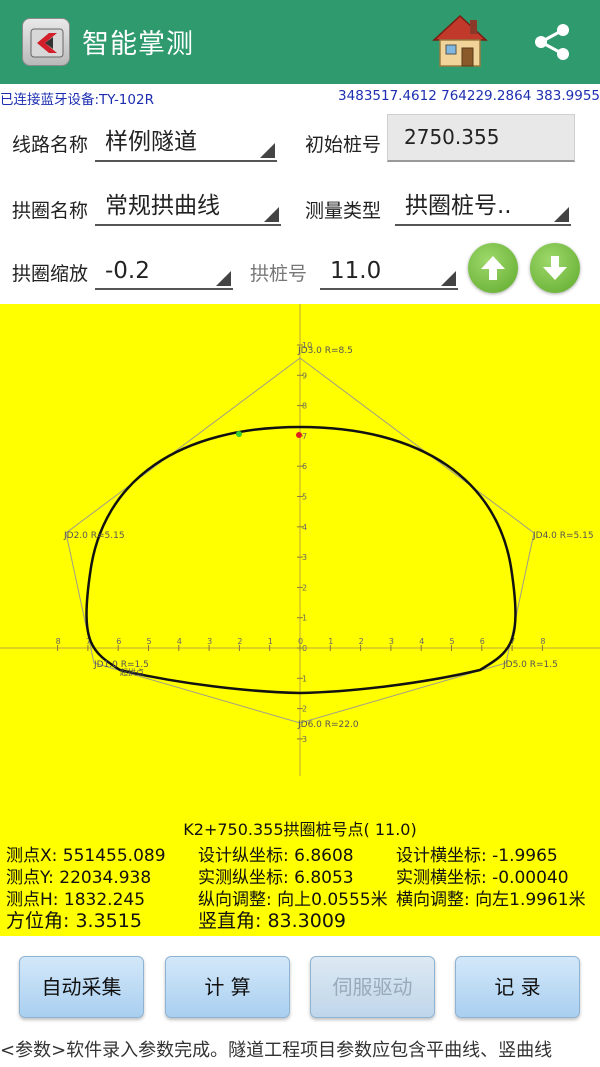 Image resolution: width=600 pixels, height=1067 pixels. What do you see at coordinates (300, 42) in the screenshot?
I see `app-bar: 智能掌测` at bounding box center [300, 42].